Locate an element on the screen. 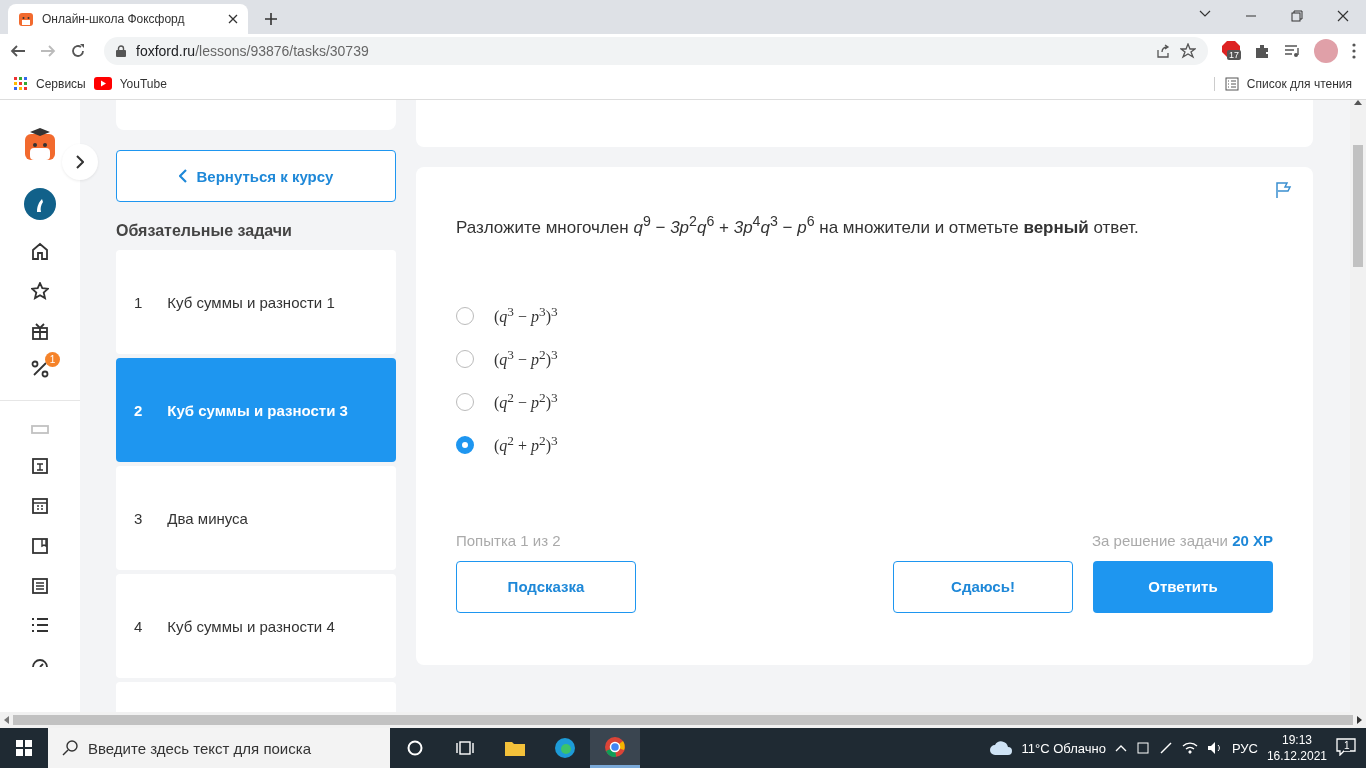 The height and width of the screenshot is (768, 1366). taskbar-search-field: Введите здесь текст для поиска is located at coordinates (219, 748).